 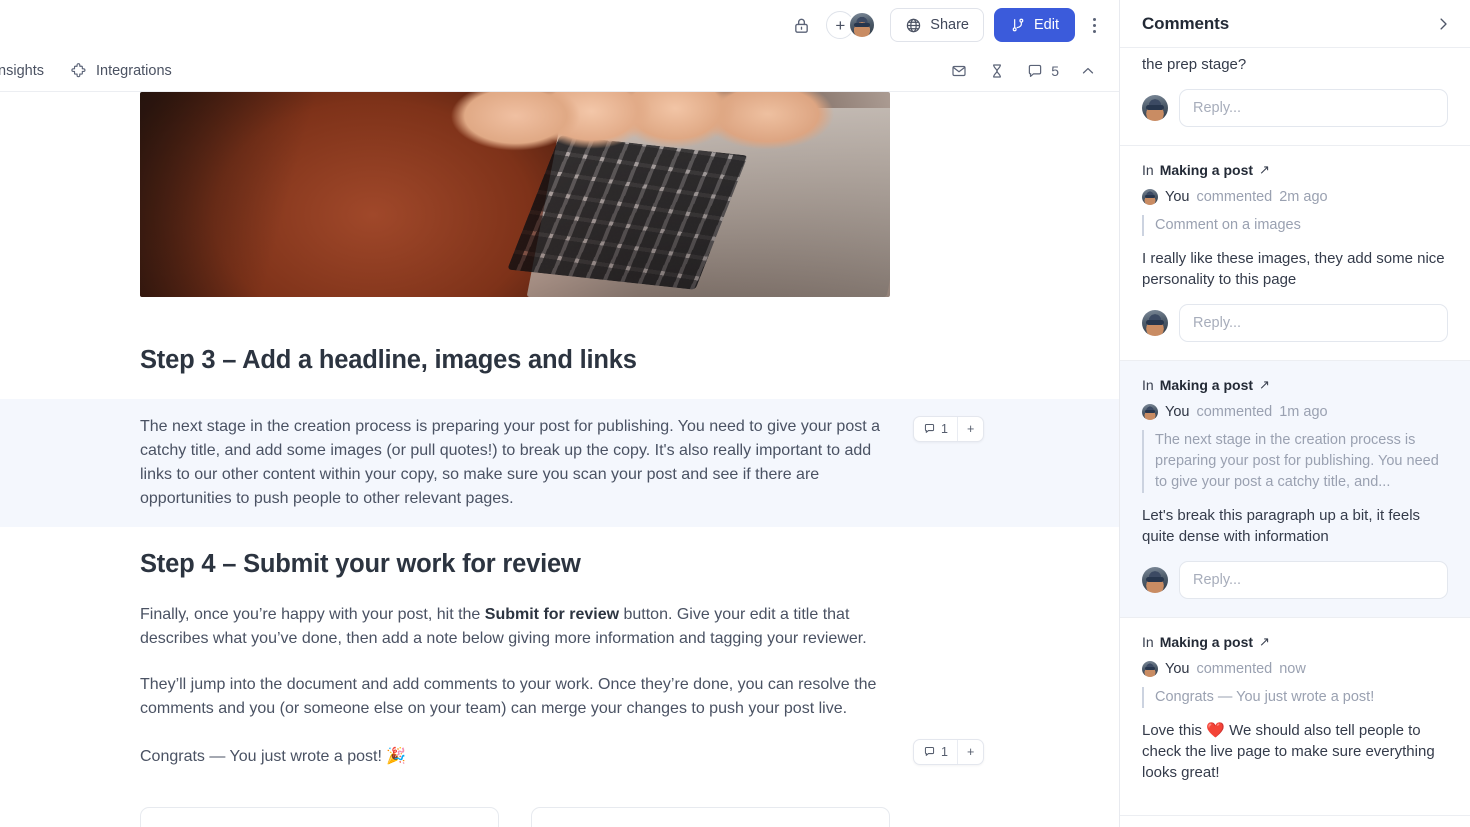 I want to click on comment-timestamp: 2m ago, so click(x=1303, y=197).